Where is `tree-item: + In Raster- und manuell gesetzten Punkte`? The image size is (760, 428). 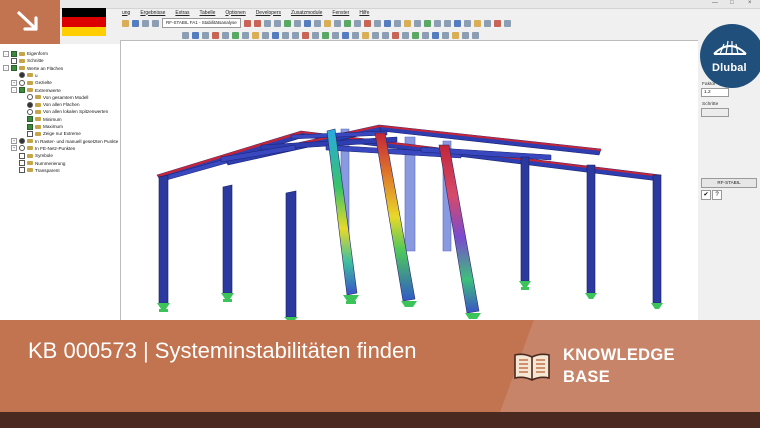 tree-item: + In Raster- und manuell gesetzten Punkte is located at coordinates (64, 141).